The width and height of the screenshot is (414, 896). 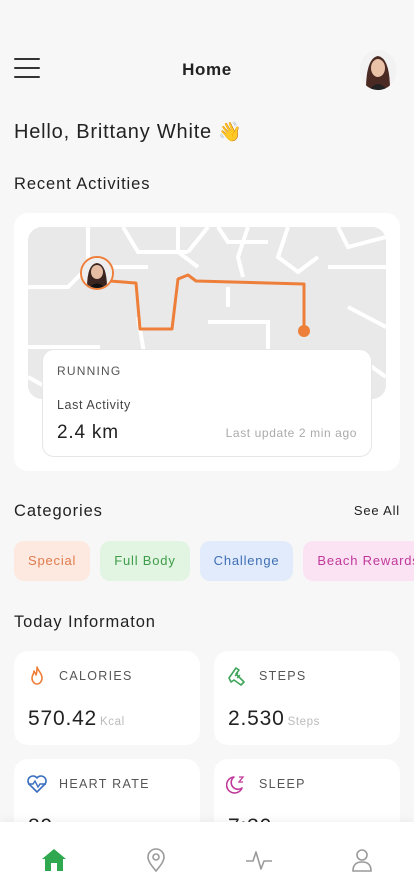 What do you see at coordinates (291, 433) in the screenshot?
I see `last-update-text: Last update 2 min ago` at bounding box center [291, 433].